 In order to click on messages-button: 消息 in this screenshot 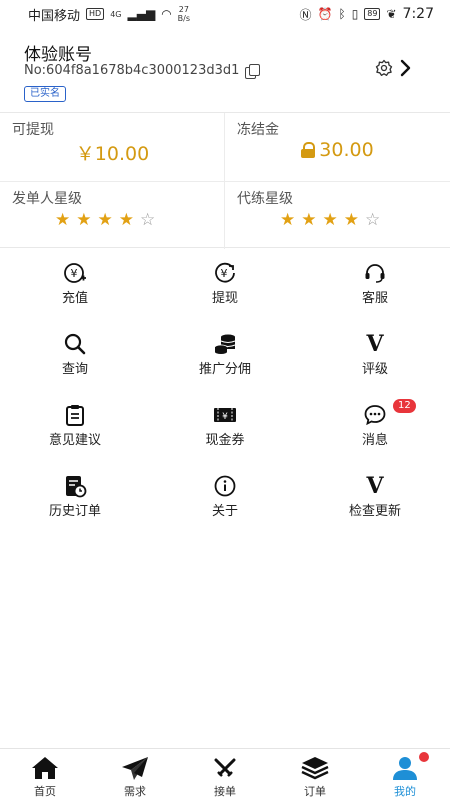, I will do `click(375, 428)`.